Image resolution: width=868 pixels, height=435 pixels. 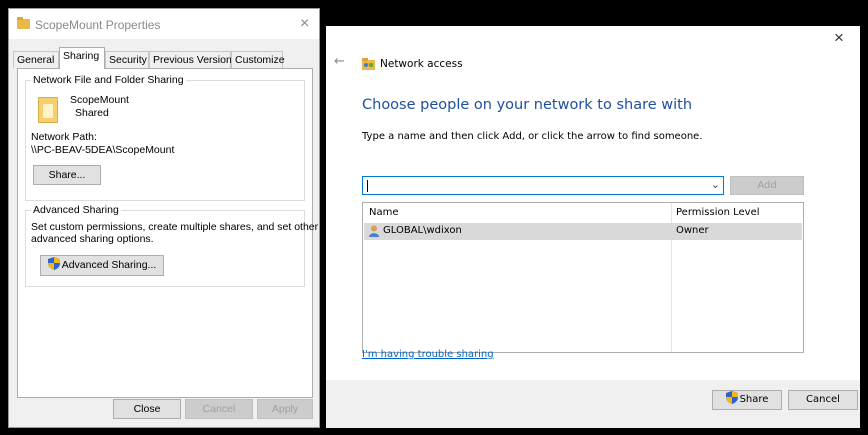 What do you see at coordinates (421, 64) in the screenshot?
I see `dialog-title: Network access` at bounding box center [421, 64].